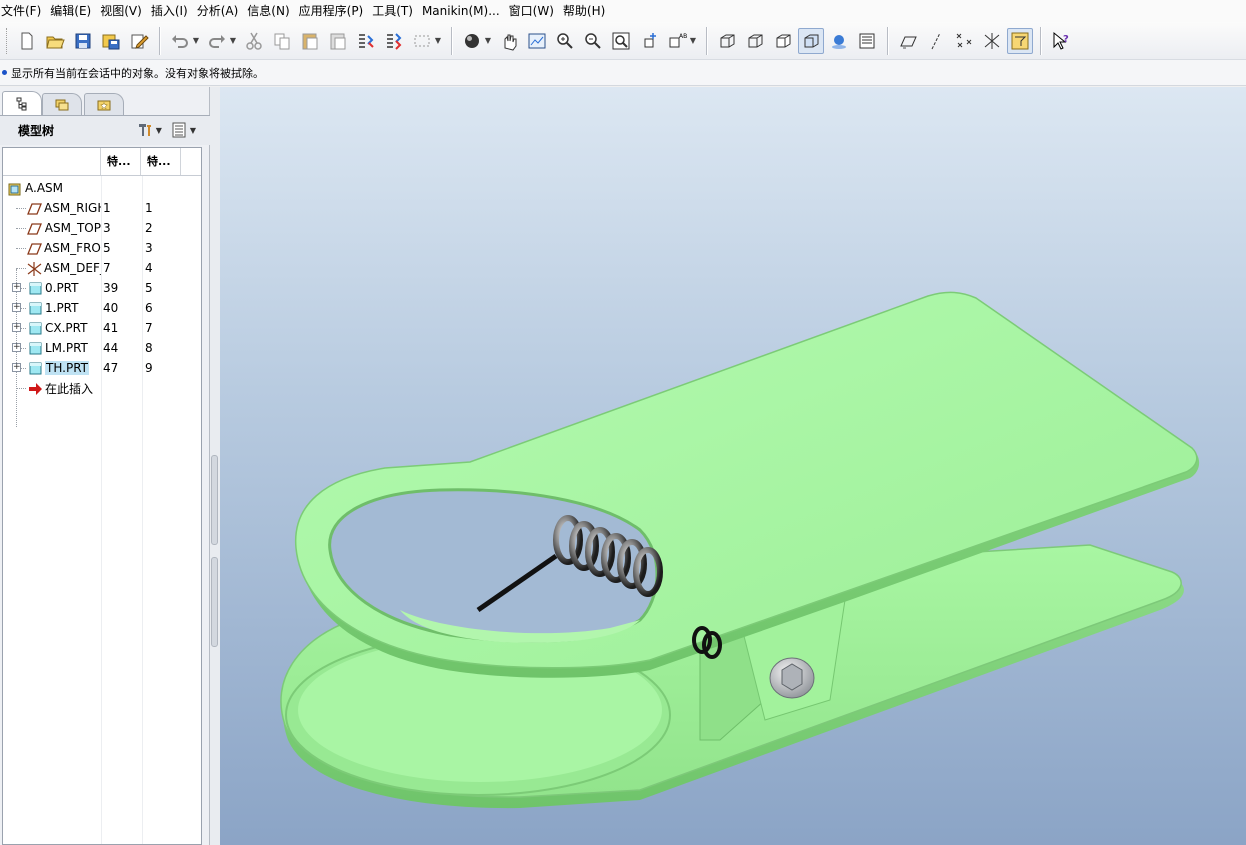  I want to click on tree-columns-icon, so click(179, 130).